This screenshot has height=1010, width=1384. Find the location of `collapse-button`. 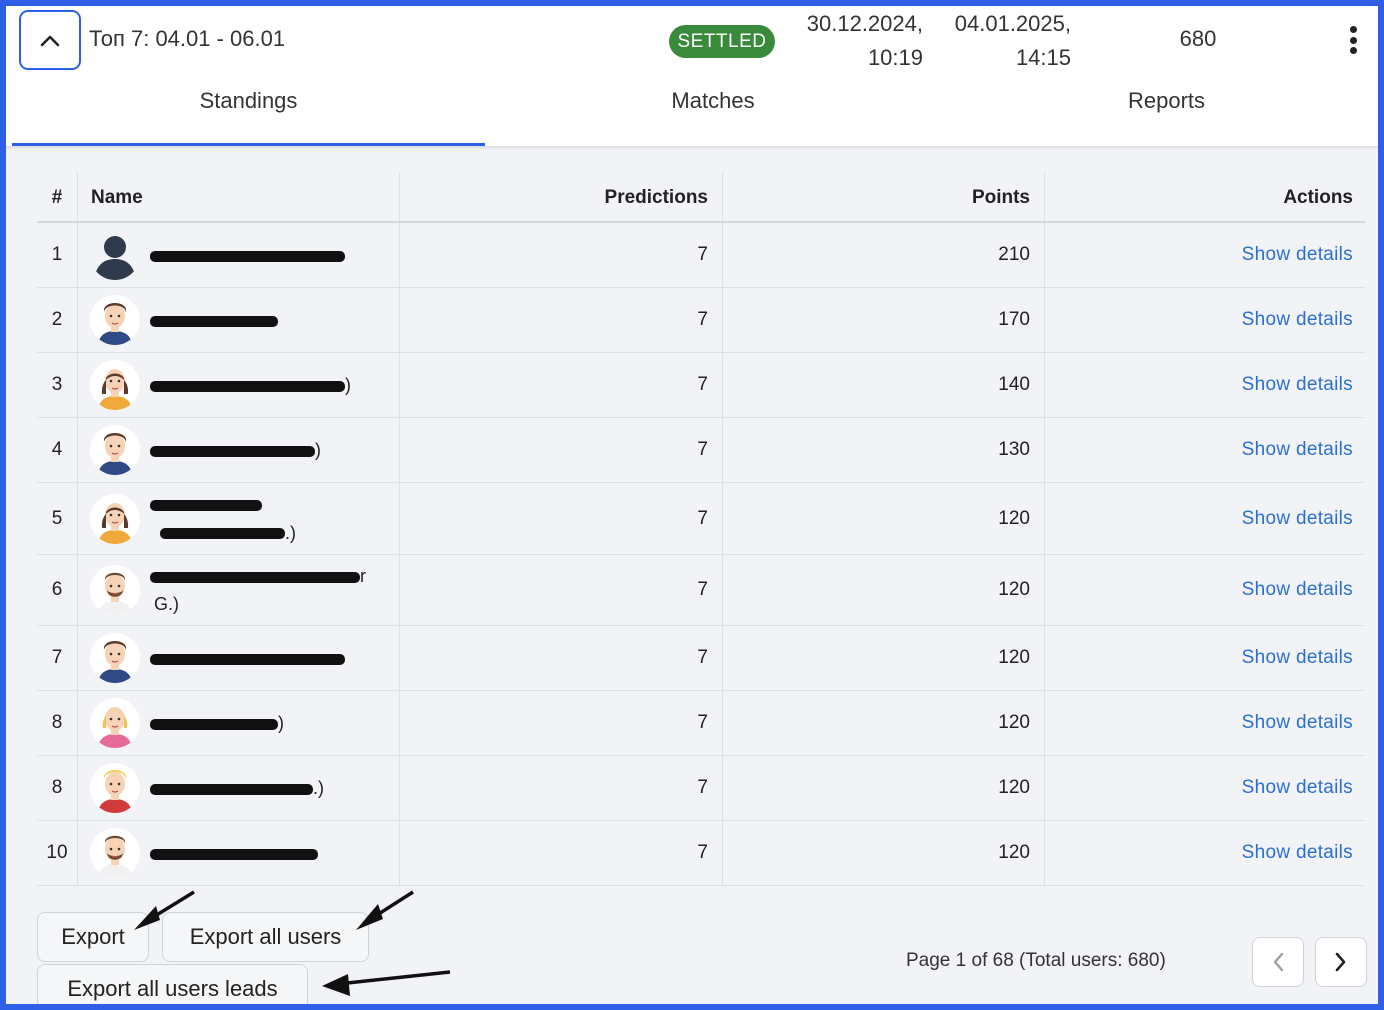

collapse-button is located at coordinates (50, 40).